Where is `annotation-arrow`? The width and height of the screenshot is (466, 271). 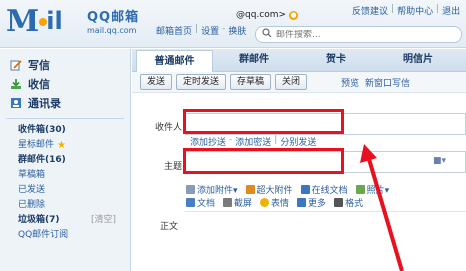 annotation-arrow is located at coordinates (382, 207).